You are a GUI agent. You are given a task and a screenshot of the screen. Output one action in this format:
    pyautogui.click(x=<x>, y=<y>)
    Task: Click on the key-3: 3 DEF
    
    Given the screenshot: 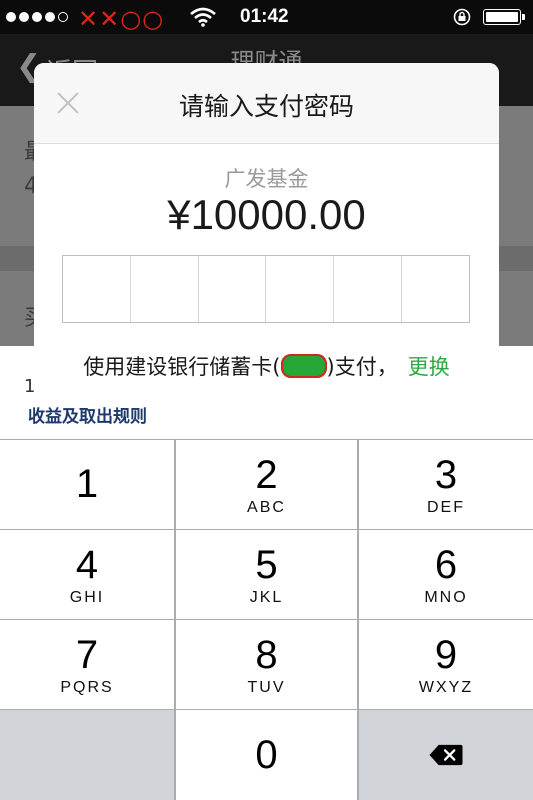 What is the action you would take?
    pyautogui.click(x=446, y=484)
    